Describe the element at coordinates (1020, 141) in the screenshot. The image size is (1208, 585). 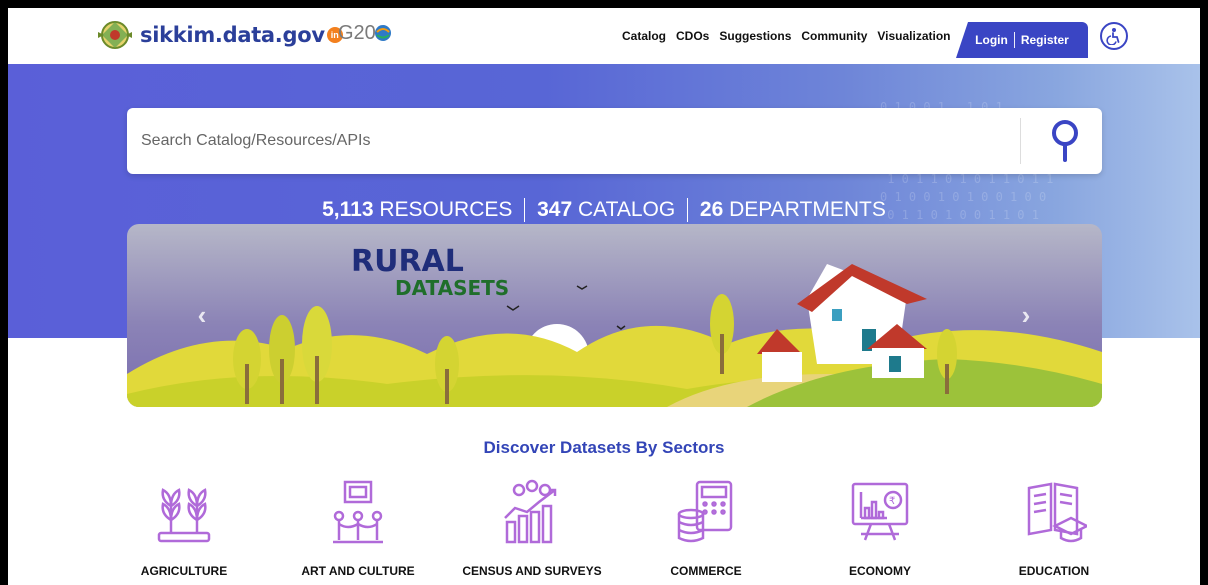
I see `search-divider` at that location.